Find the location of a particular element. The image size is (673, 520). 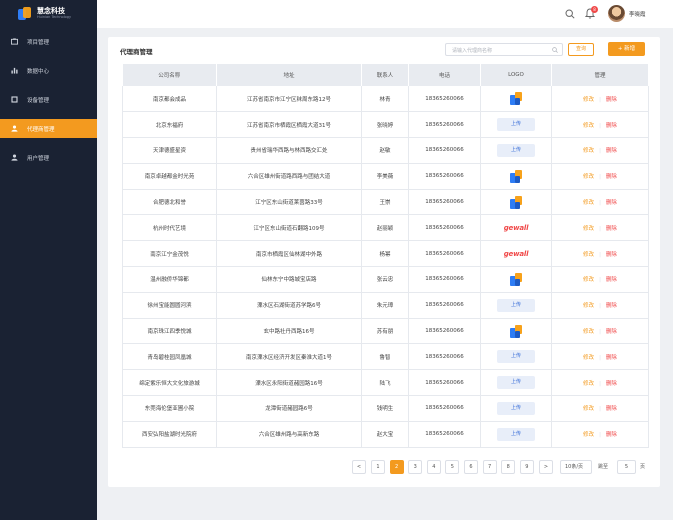

app-subtitle: Huinian Technology is located at coordinates (54, 17).